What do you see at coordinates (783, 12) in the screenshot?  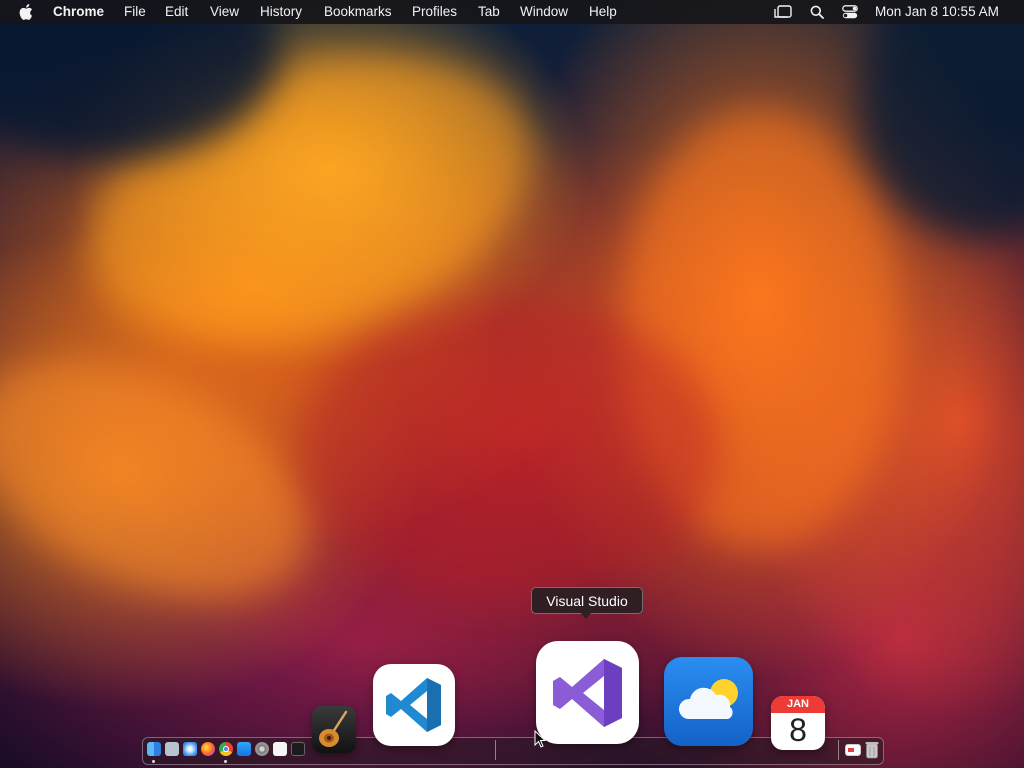 I see `stage-manager-icon` at bounding box center [783, 12].